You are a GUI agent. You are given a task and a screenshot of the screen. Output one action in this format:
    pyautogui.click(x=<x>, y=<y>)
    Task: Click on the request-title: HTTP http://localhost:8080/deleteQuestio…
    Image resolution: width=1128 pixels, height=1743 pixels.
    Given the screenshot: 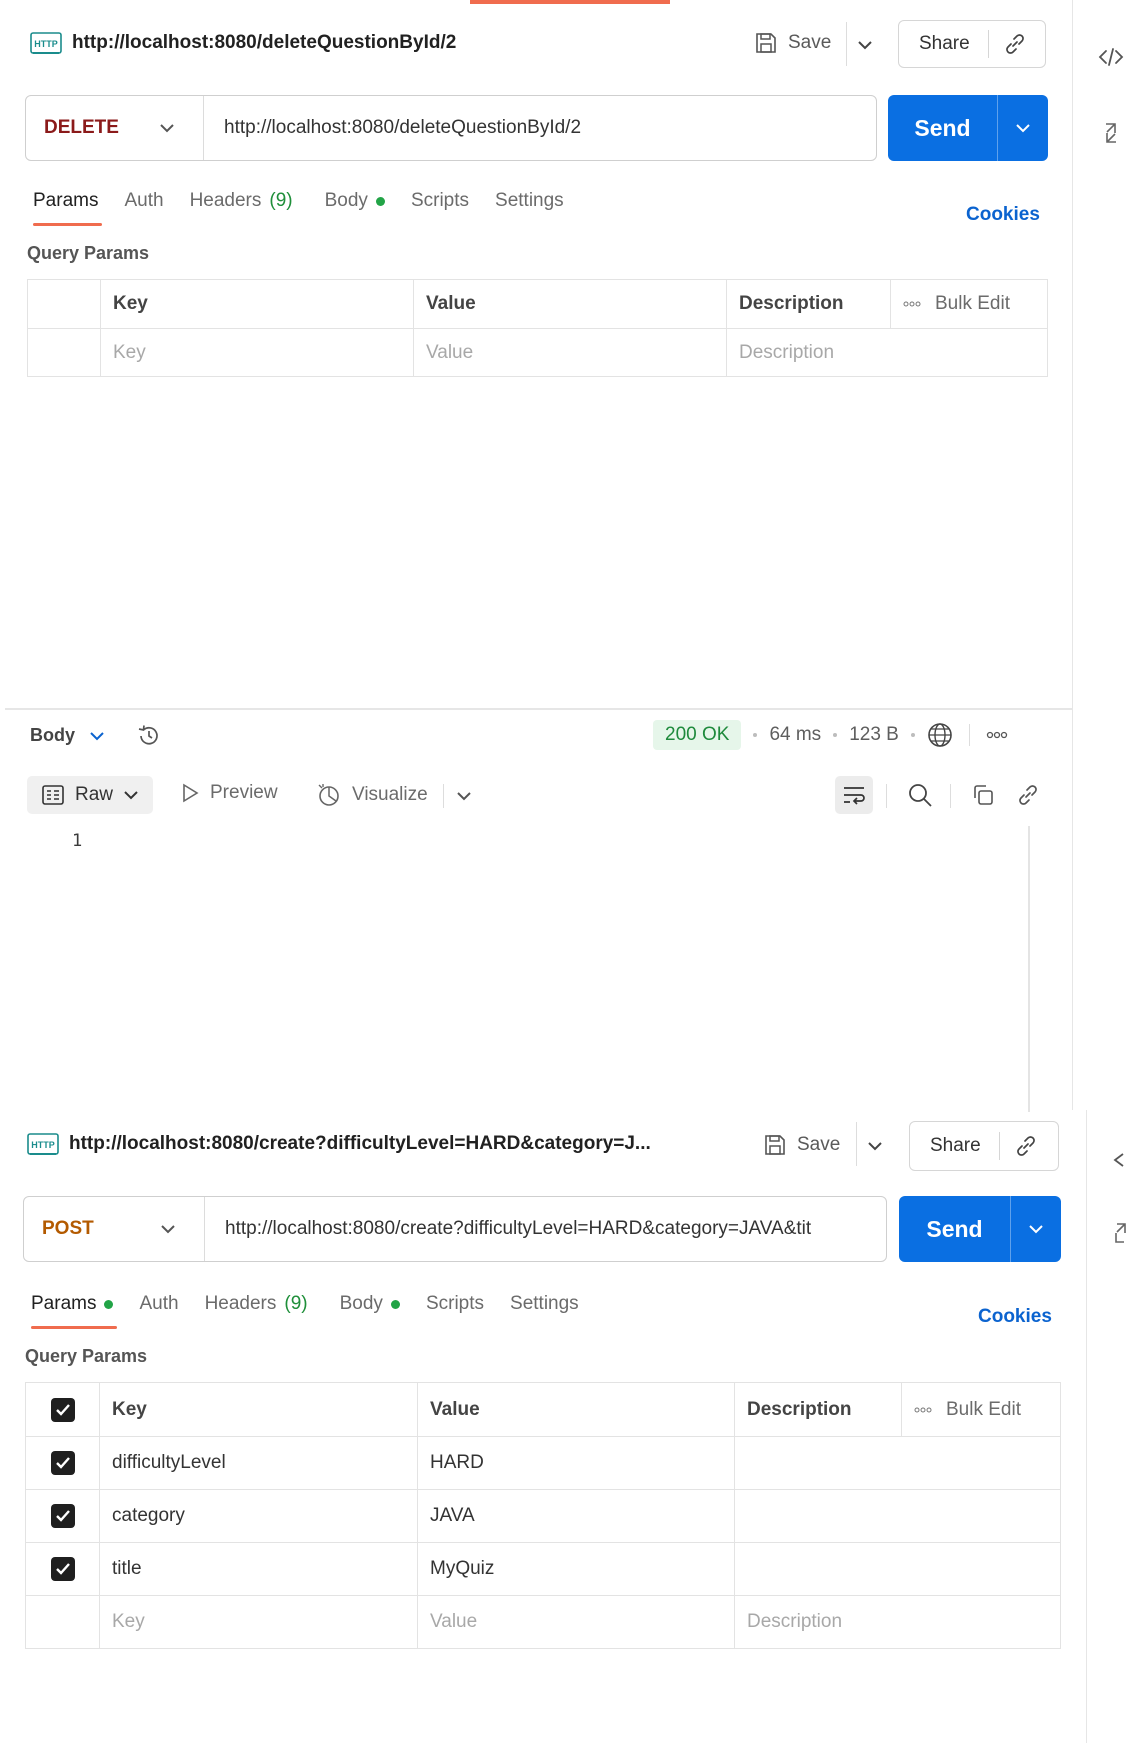 What is the action you would take?
    pyautogui.click(x=243, y=43)
    